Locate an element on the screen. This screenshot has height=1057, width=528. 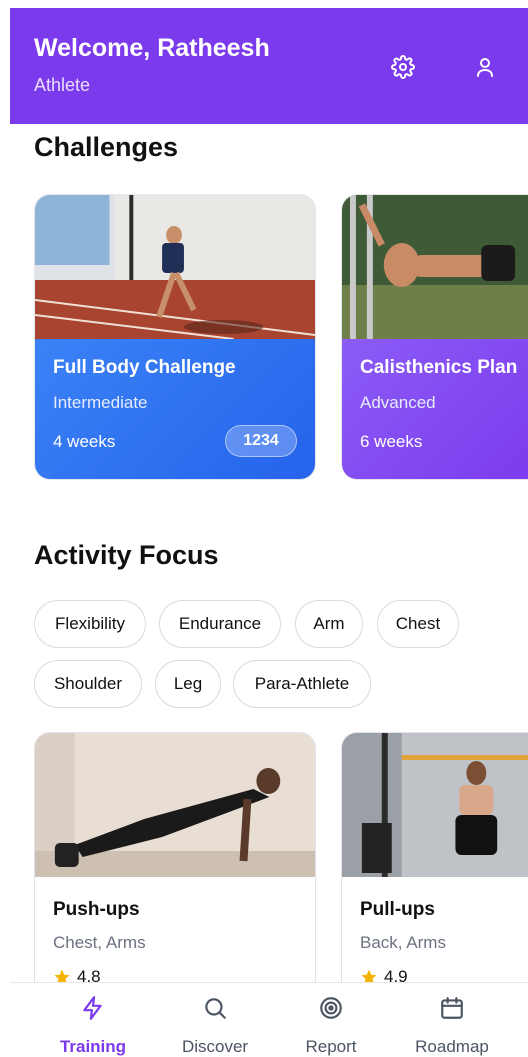
challenge-card-body: Calisthenics Plan Advanced 6 weeks is located at coordinates (435, 409).